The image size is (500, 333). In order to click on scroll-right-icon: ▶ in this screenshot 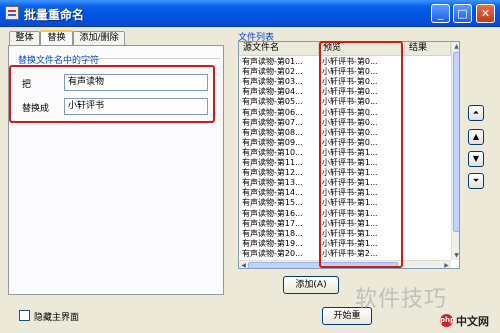, I will do `click(446, 264)`.